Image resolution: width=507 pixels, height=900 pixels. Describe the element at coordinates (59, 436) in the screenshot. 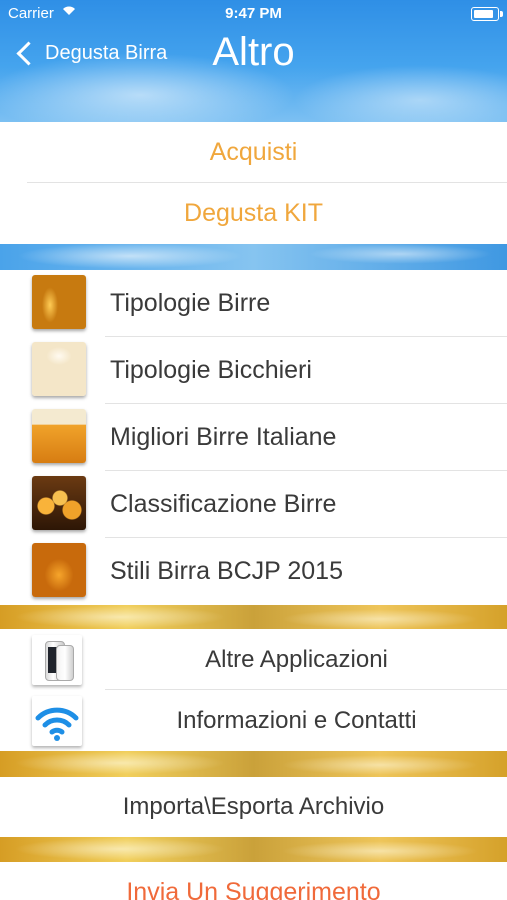

I see `beer-pint-thumbnail-icon` at that location.